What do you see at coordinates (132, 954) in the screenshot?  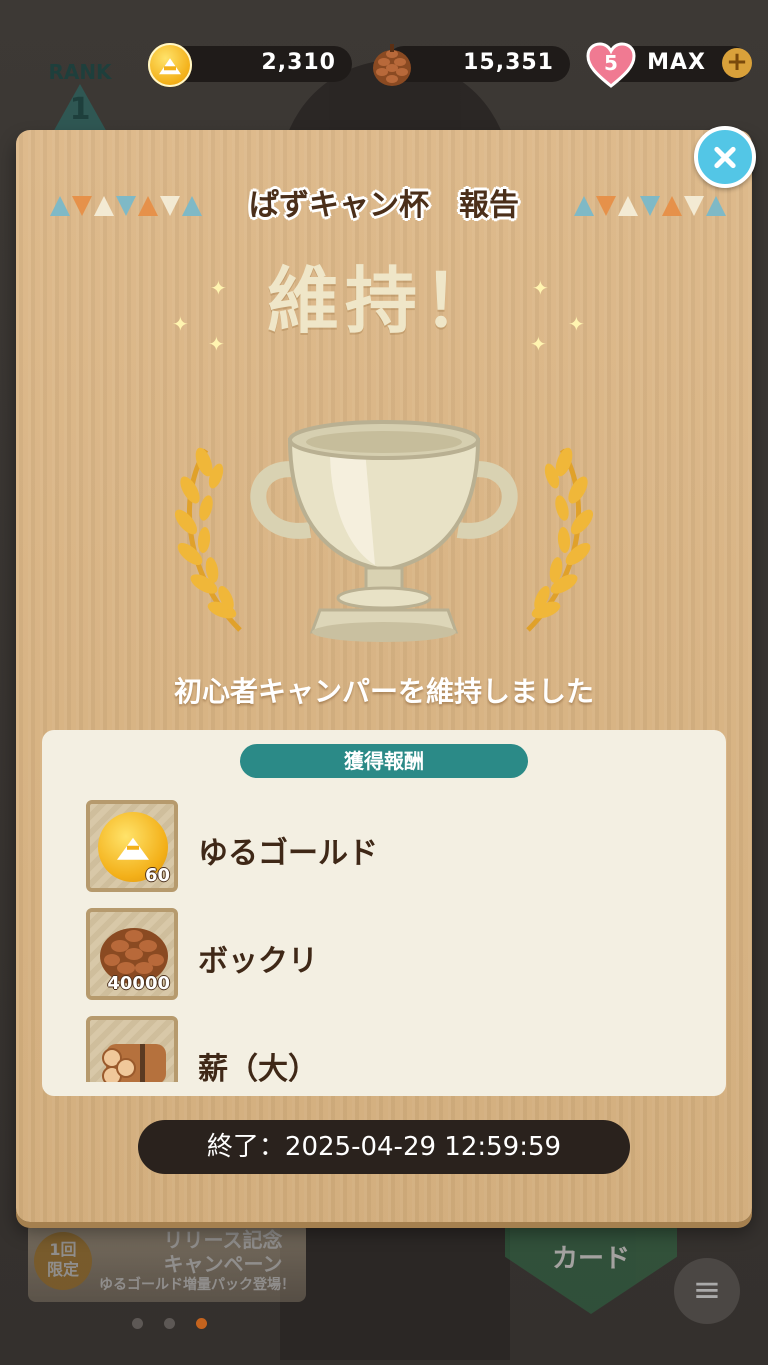 I see `reward-icon-frame: 40000` at bounding box center [132, 954].